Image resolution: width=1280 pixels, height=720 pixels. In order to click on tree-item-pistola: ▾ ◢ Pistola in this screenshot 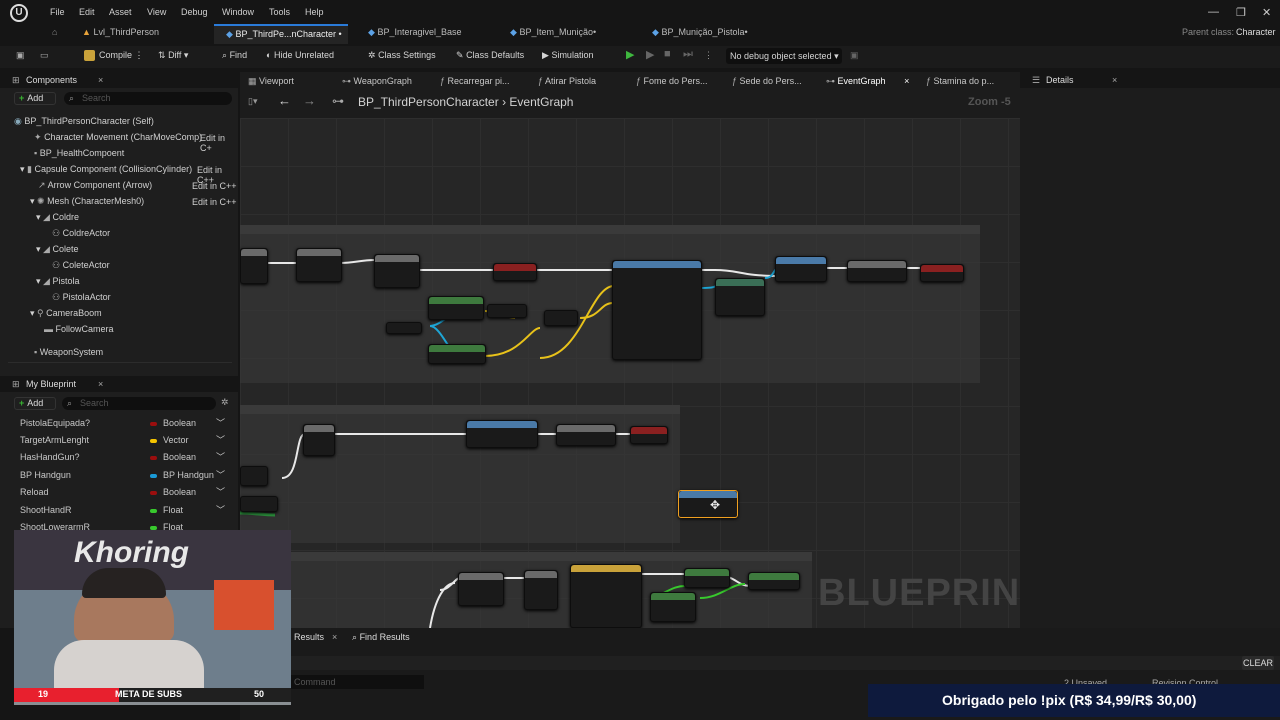, I will do `click(57, 281)`.